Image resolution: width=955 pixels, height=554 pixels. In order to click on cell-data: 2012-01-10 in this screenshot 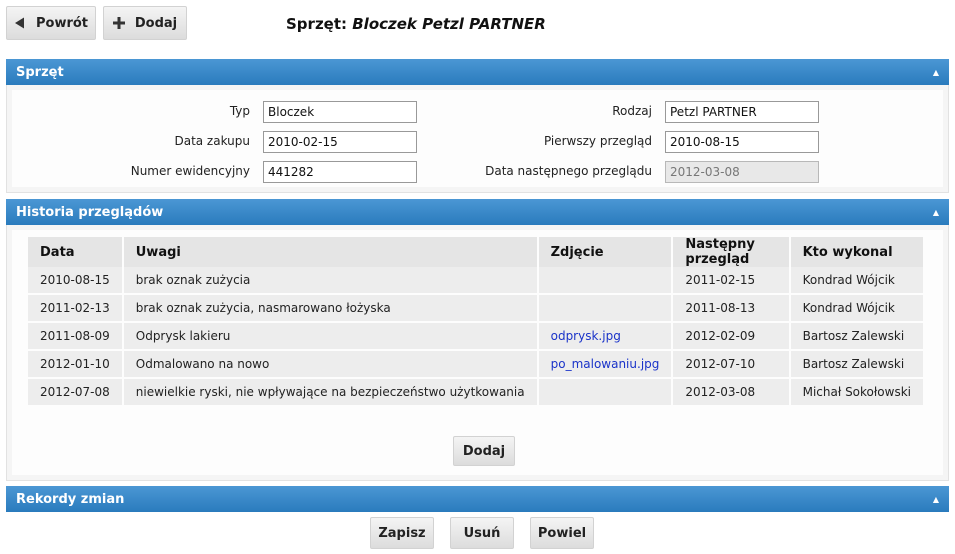, I will do `click(76, 364)`.